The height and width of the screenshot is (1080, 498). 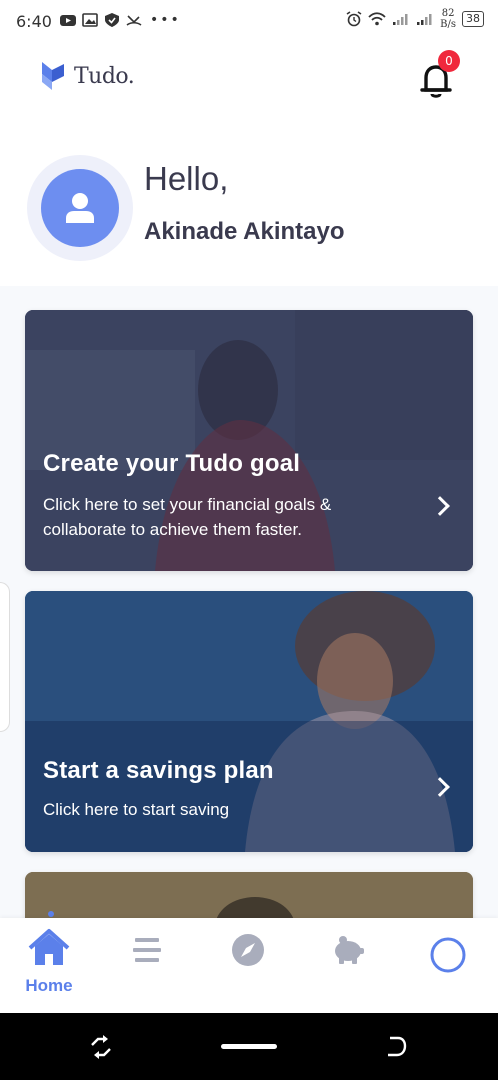 What do you see at coordinates (34, 21) in the screenshot?
I see `status-time: 6:40` at bounding box center [34, 21].